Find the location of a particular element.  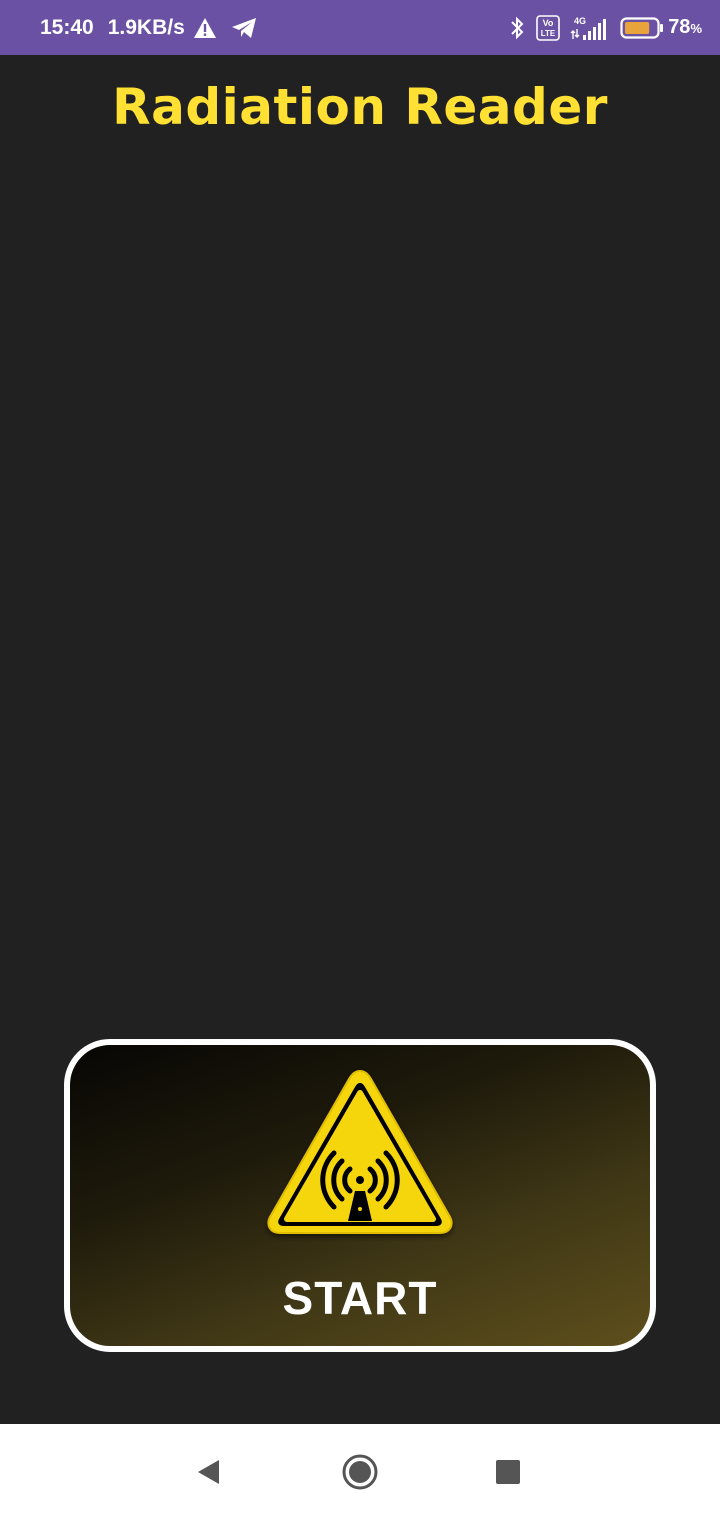

bluetooth-icon is located at coordinates (517, 28).